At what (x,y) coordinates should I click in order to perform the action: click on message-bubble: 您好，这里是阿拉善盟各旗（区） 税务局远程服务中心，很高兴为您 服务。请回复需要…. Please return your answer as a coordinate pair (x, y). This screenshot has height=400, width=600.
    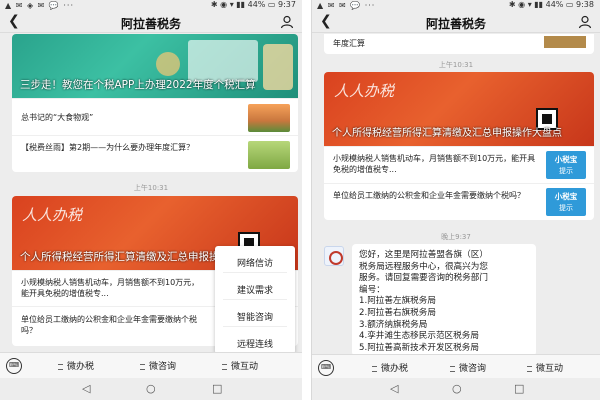
    Looking at the image, I should click on (444, 300).